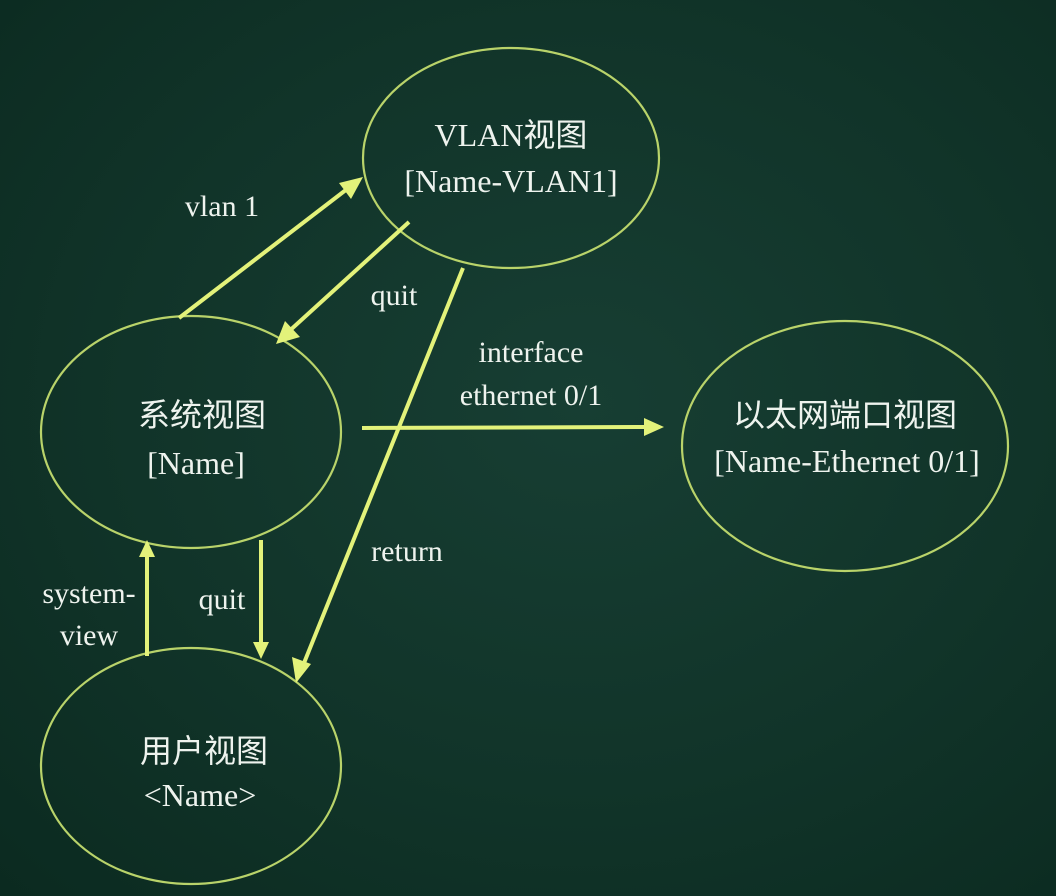 The height and width of the screenshot is (896, 1056). Describe the element at coordinates (89, 635) in the screenshot. I see `edge-label-system-view-line2: view` at that location.